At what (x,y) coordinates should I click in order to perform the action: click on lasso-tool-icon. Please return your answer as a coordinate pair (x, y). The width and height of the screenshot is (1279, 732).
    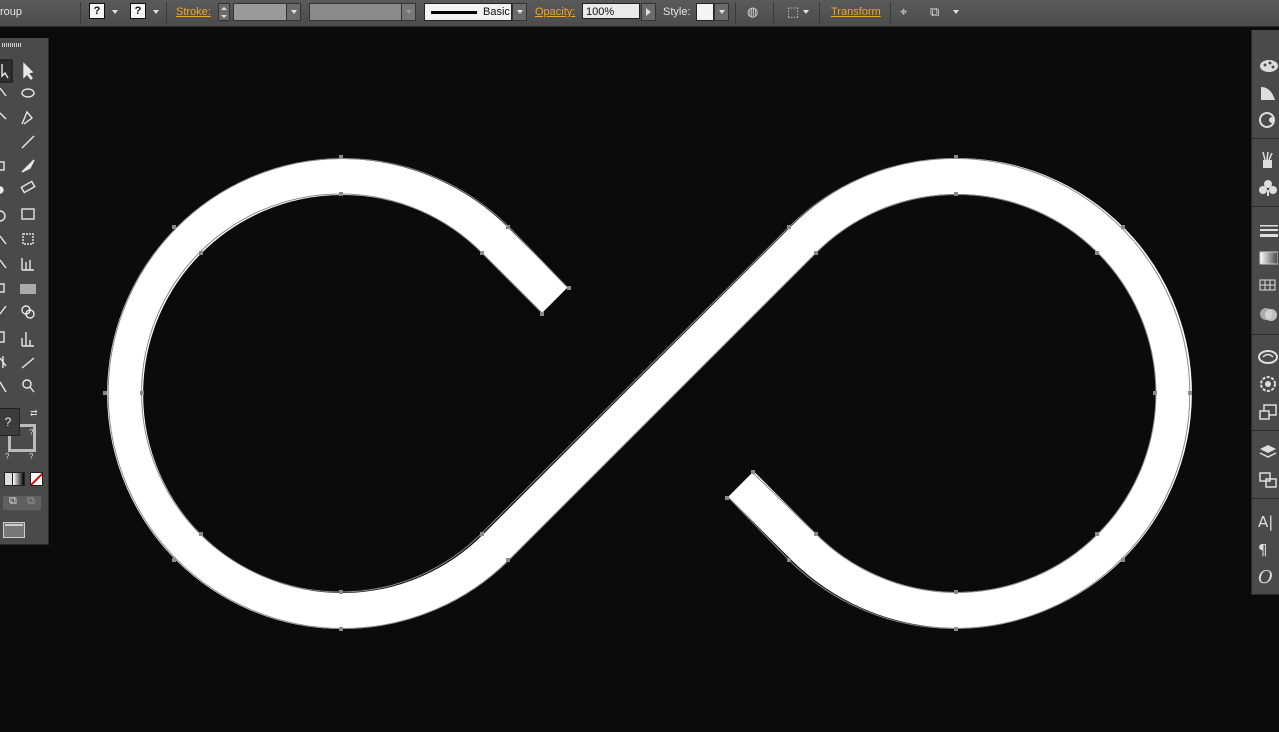
    Looking at the image, I should click on (28, 93).